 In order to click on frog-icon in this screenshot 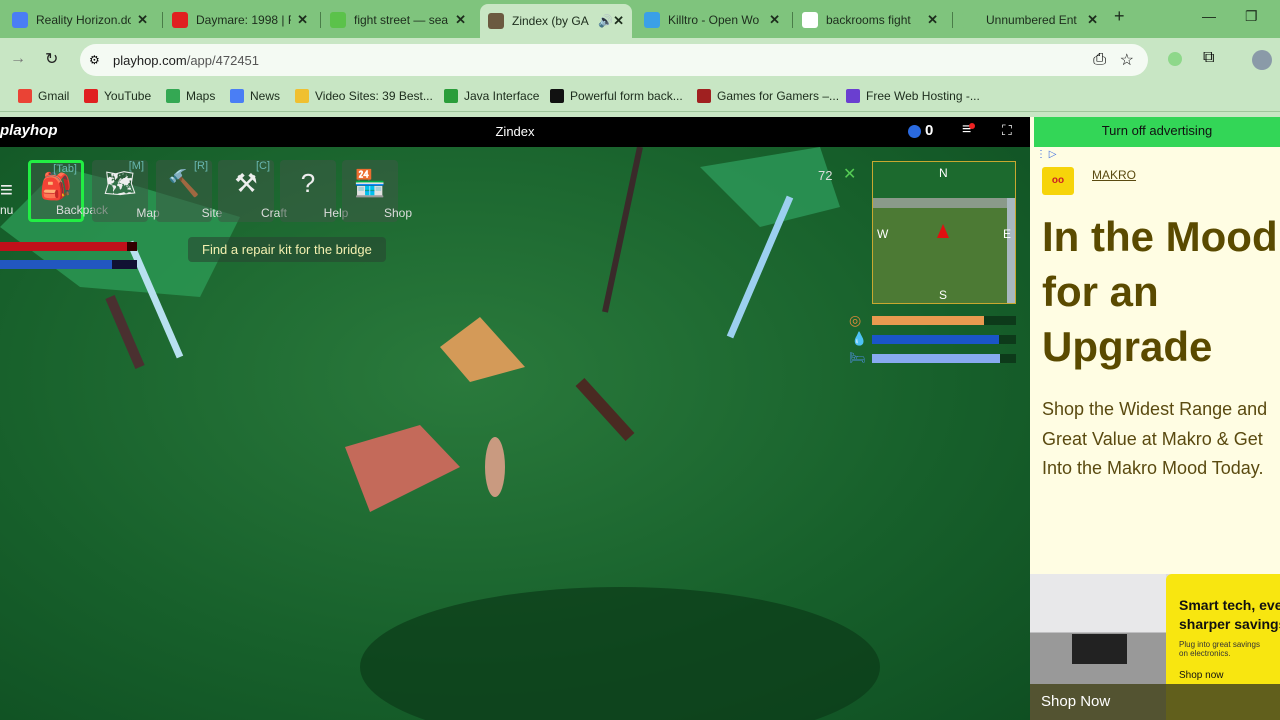, I will do `click(338, 20)`.